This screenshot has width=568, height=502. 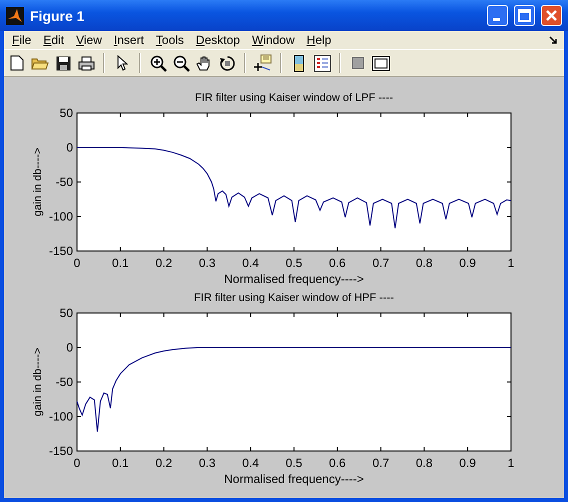 What do you see at coordinates (294, 98) in the screenshot?
I see `chart-title: FIR filter using Kaiser window of LPF ----` at bounding box center [294, 98].